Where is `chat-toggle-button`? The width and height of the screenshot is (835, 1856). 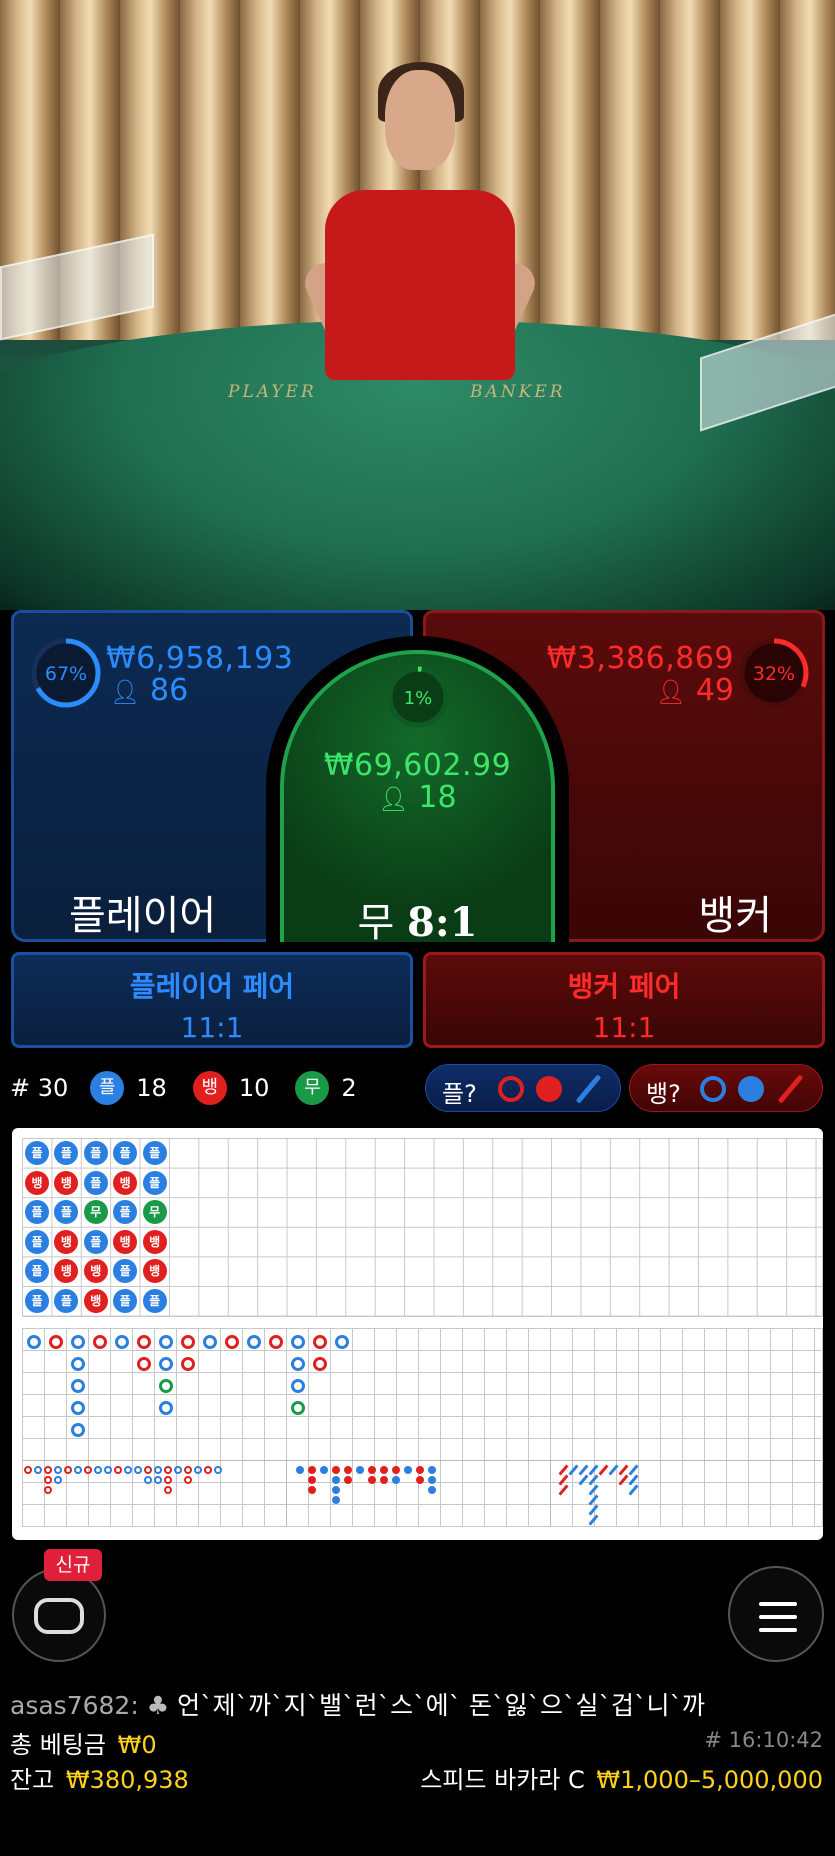
chat-toggle-button is located at coordinates (59, 1615).